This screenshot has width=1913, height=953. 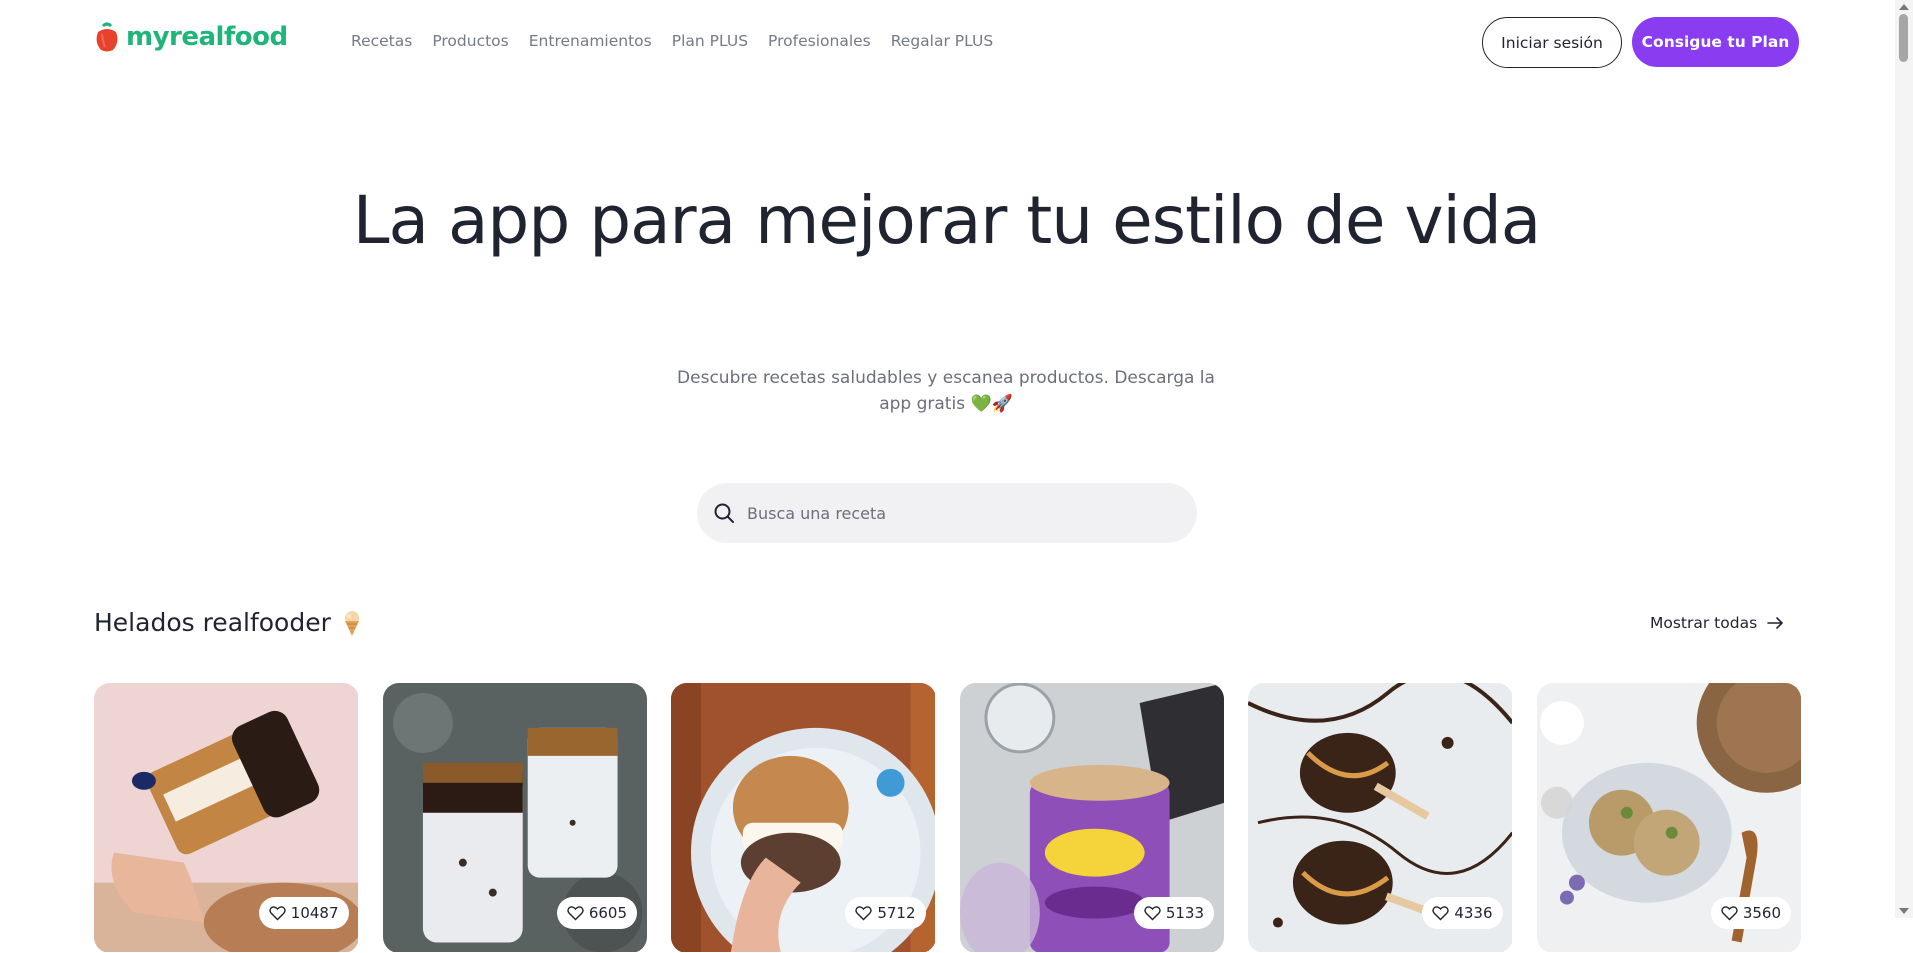 I want to click on likes-badge: 5133, so click(x=1173, y=913).